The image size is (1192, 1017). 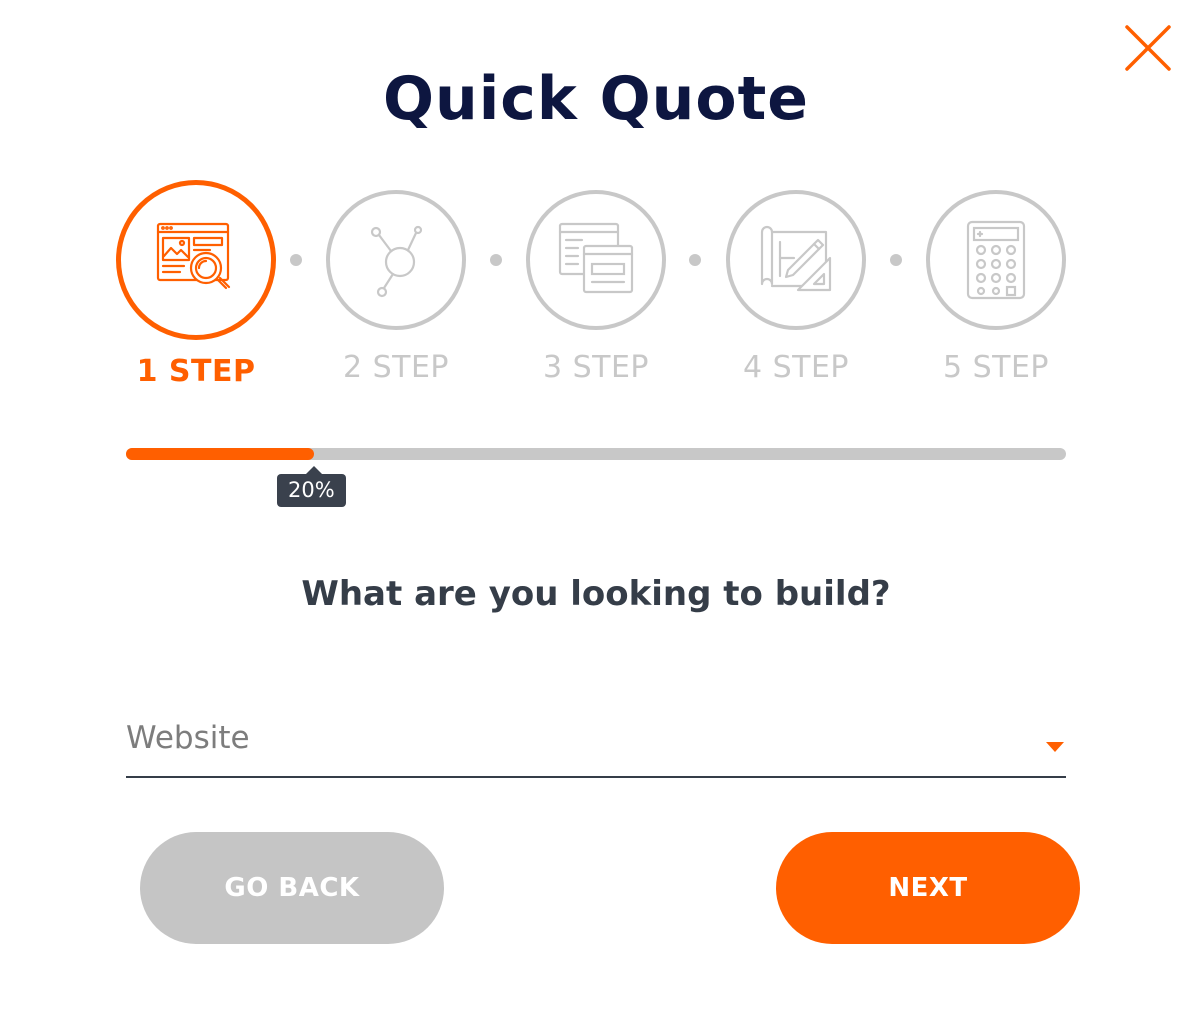 I want to click on step-1: 1 STEP, so click(x=196, y=284).